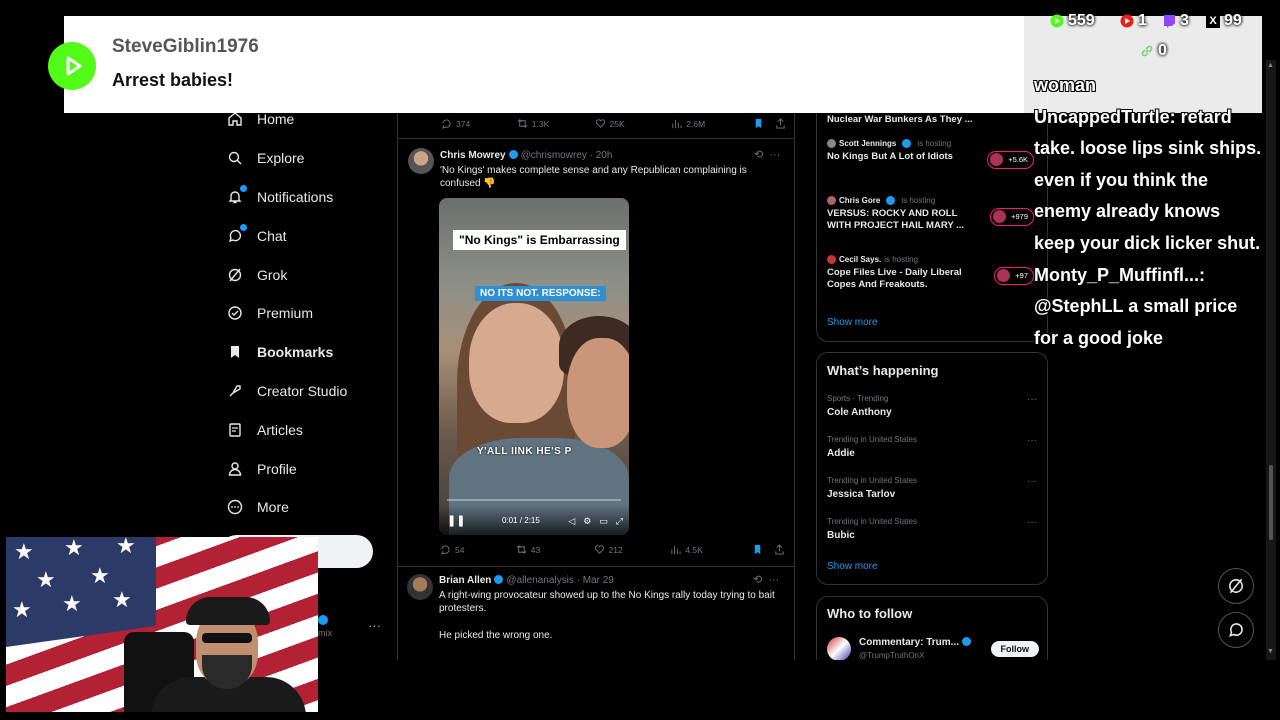  I want to click on like-button: 25K, so click(633, 123).